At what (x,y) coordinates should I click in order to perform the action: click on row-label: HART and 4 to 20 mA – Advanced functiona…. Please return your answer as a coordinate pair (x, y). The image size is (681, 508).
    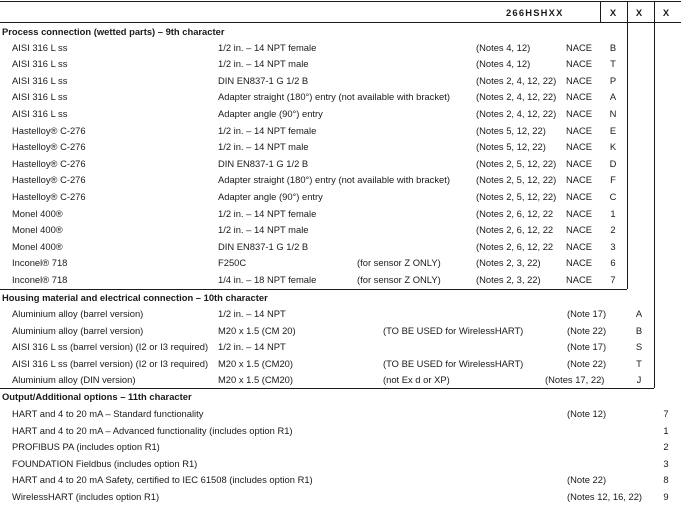
    Looking at the image, I should click on (152, 430).